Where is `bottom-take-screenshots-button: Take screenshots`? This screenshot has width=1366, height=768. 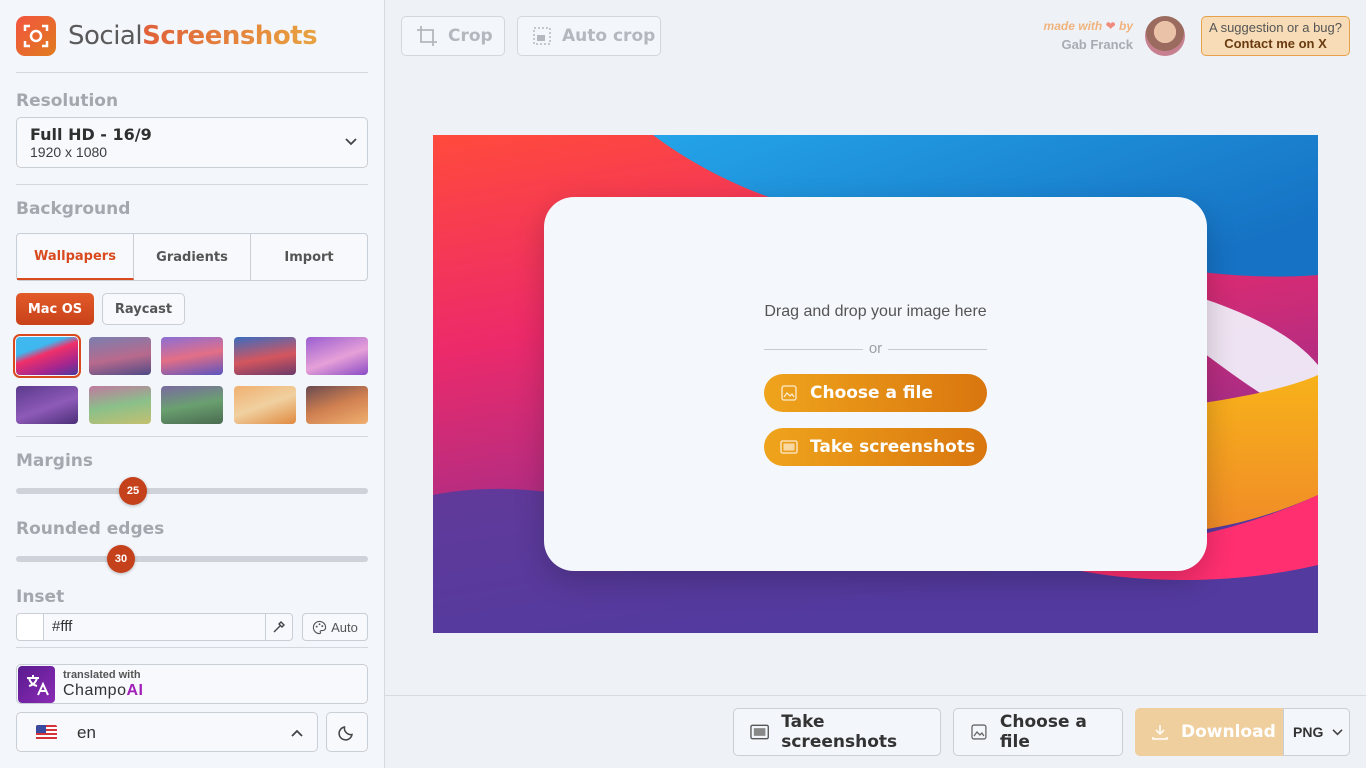 bottom-take-screenshots-button: Take screenshots is located at coordinates (837, 732).